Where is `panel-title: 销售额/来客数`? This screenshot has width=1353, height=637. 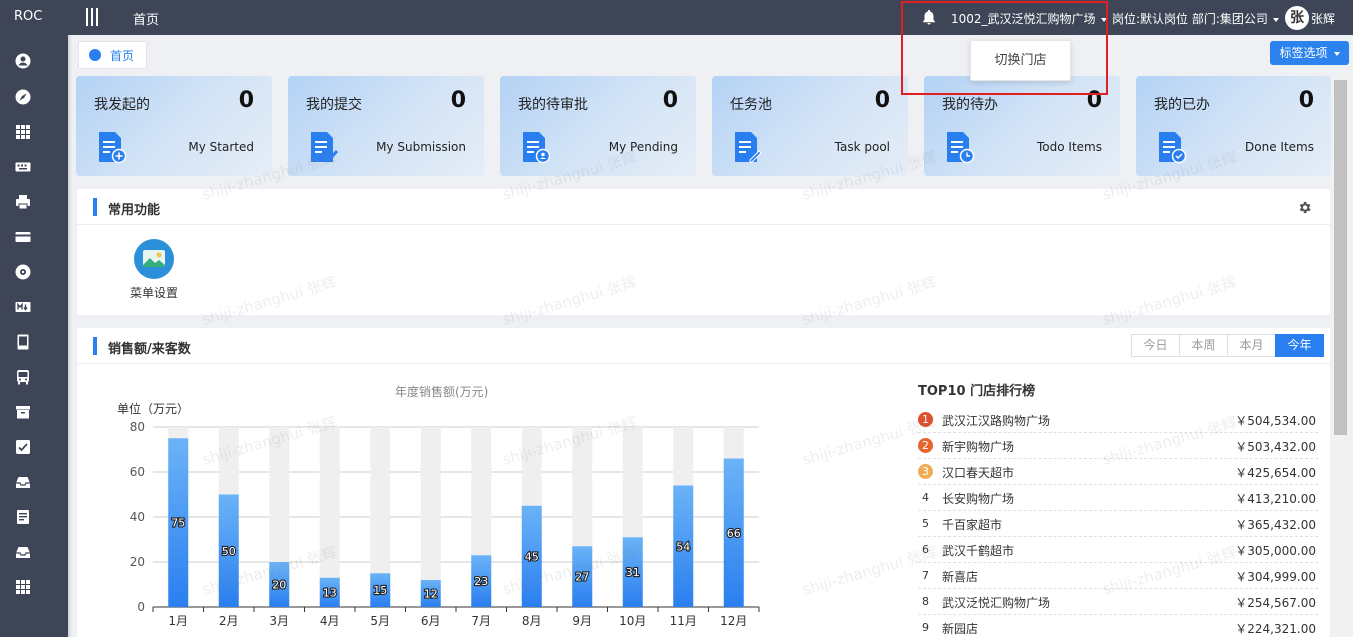 panel-title: 销售额/来客数 is located at coordinates (149, 349).